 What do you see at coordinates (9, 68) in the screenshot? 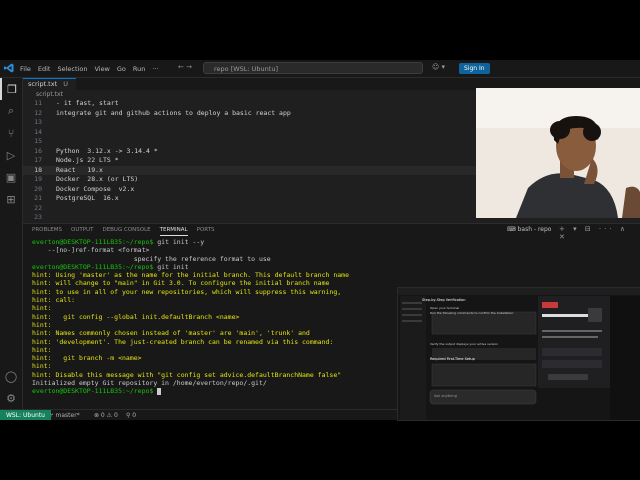
I see `vscode-logo-icon` at bounding box center [9, 68].